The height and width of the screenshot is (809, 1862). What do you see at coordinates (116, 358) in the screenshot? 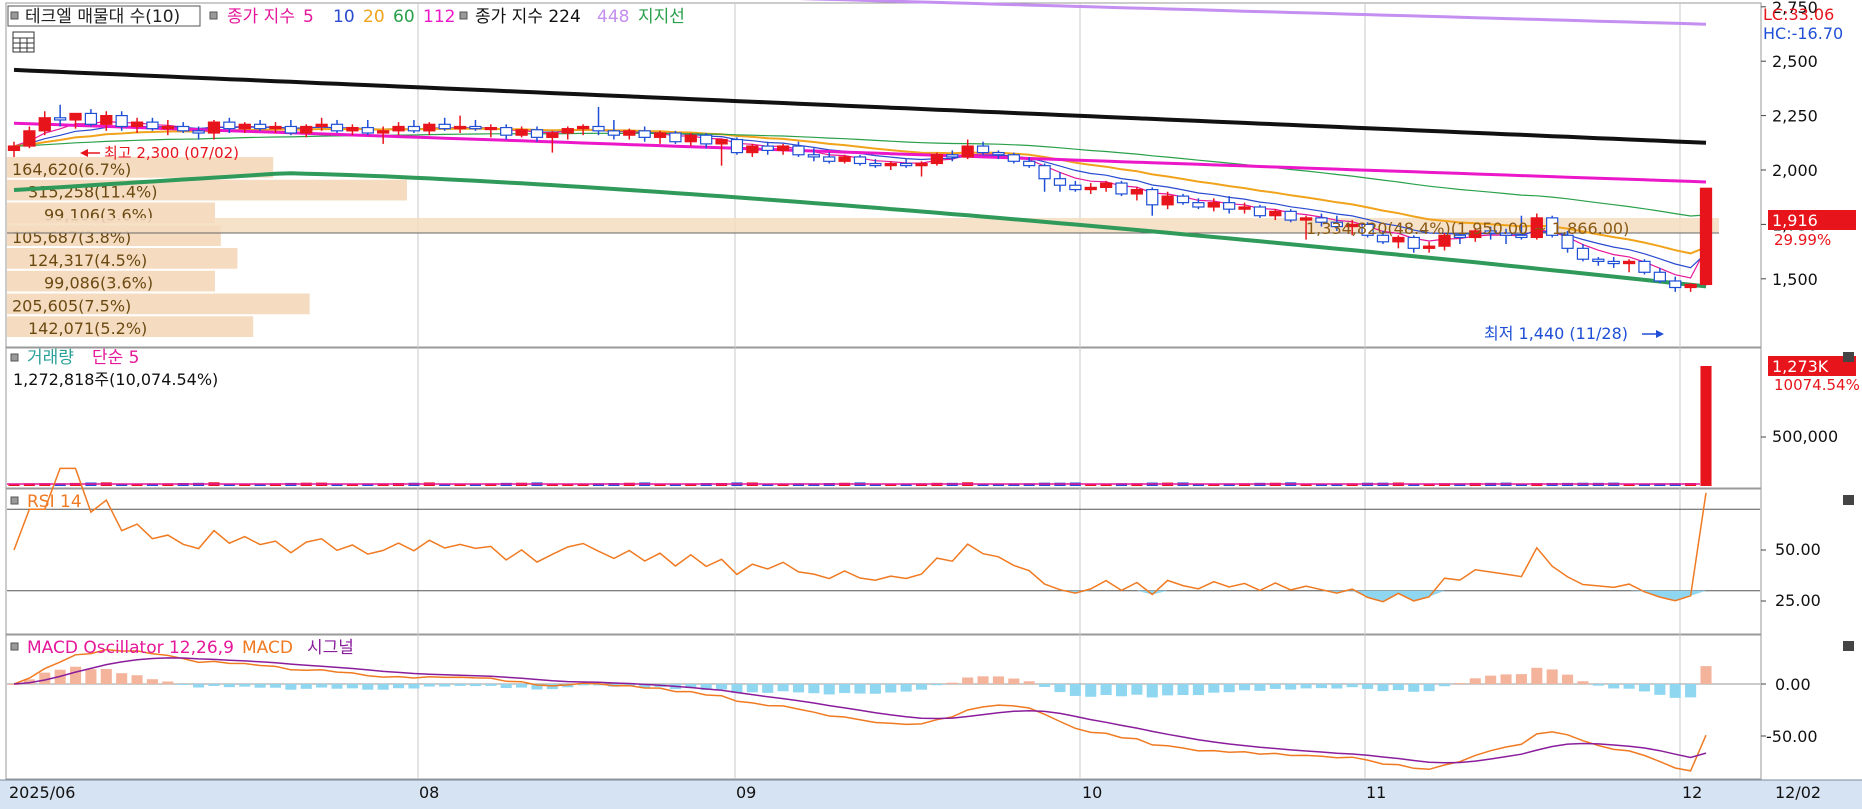
I see `volume-ma-label: 단순 5` at bounding box center [116, 358].